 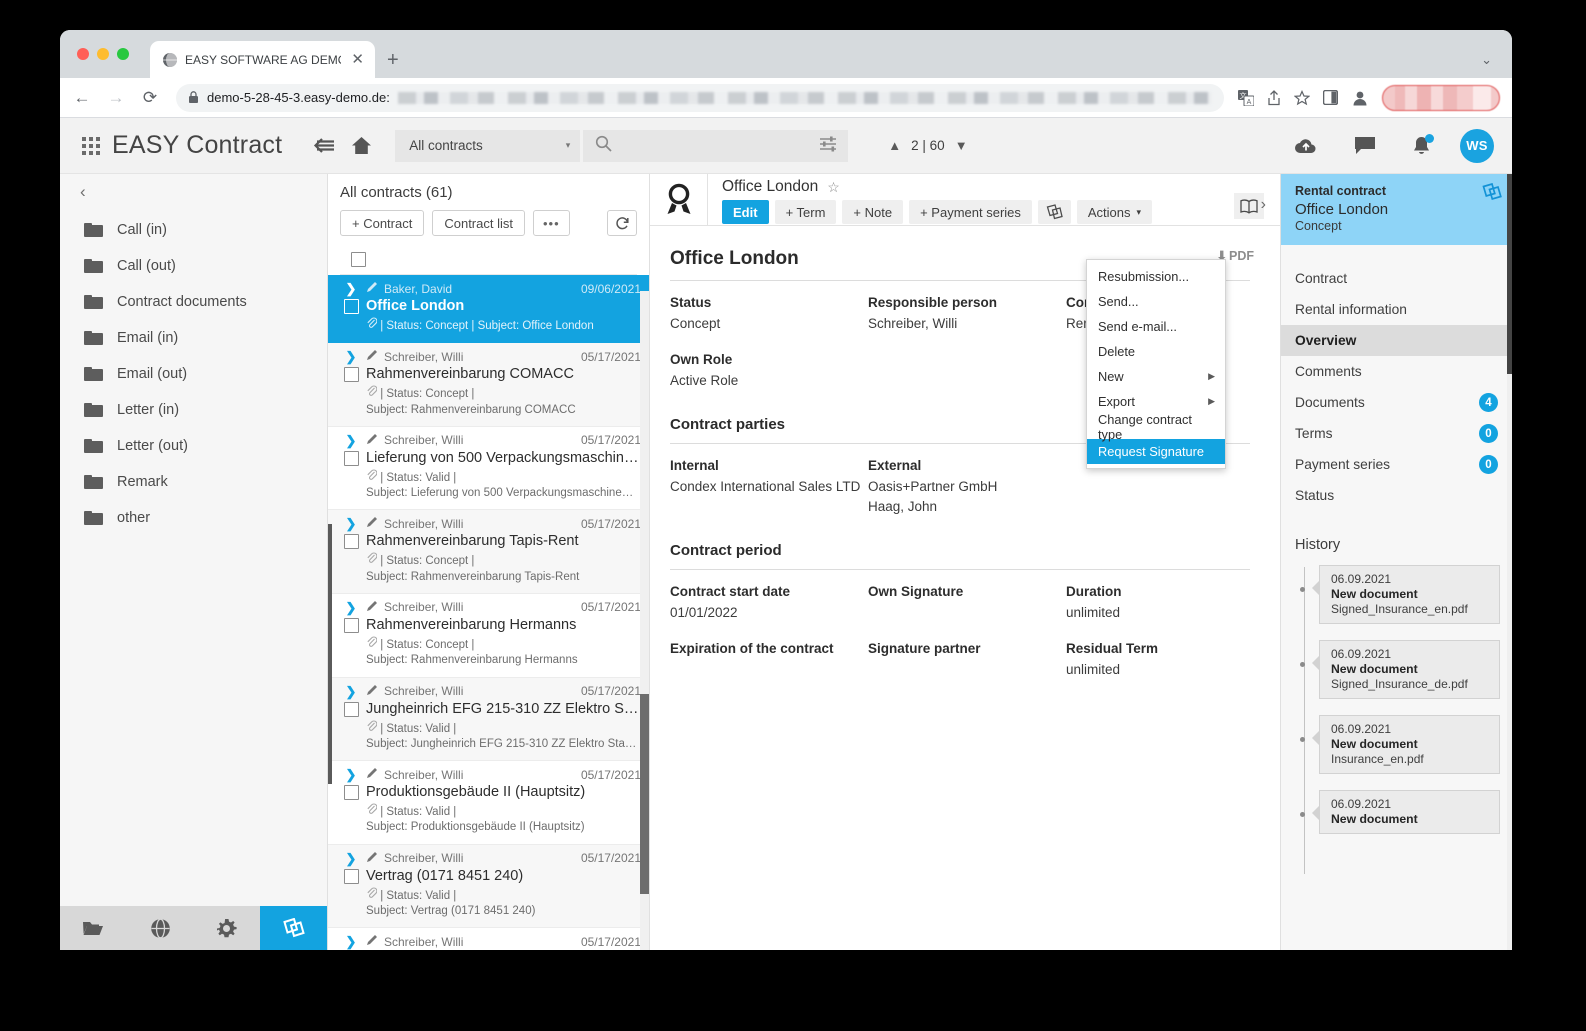 What do you see at coordinates (1249, 206) in the screenshot?
I see `book-open-icon` at bounding box center [1249, 206].